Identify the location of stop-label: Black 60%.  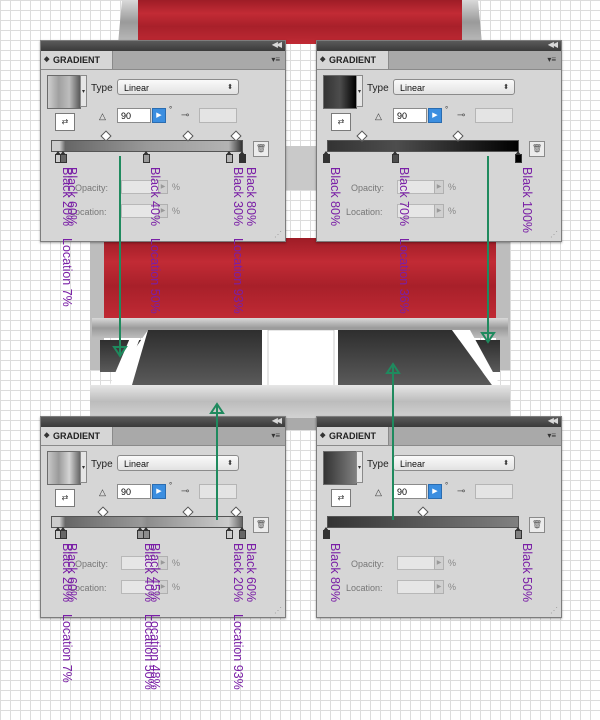
(251, 573).